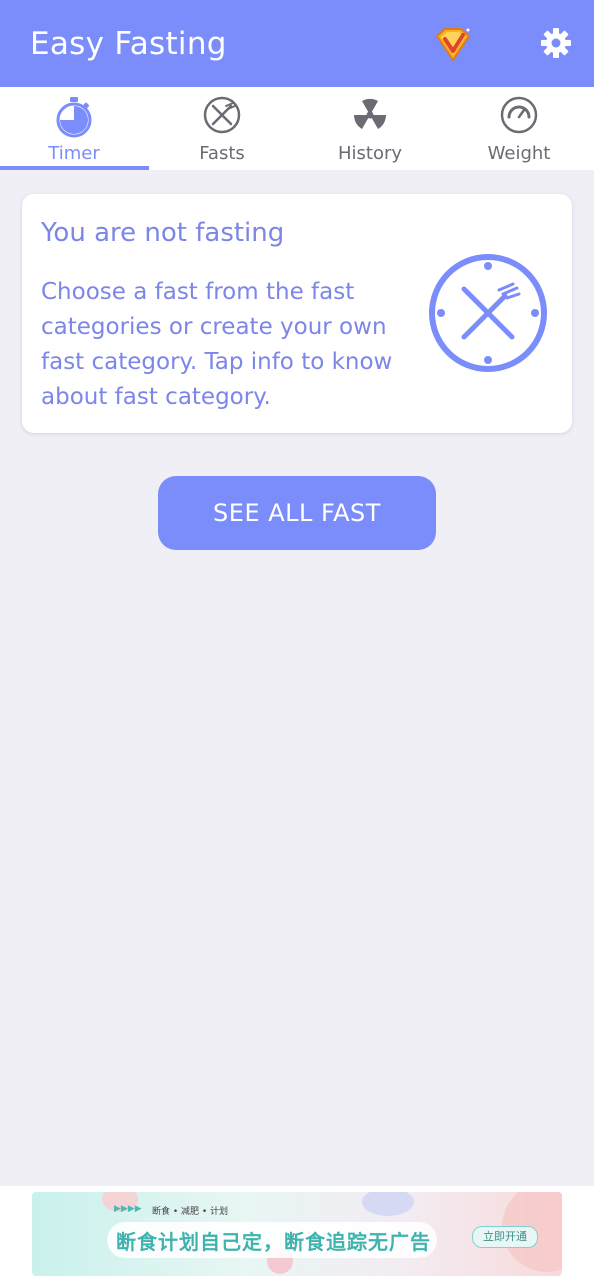 This screenshot has width=594, height=1280. I want to click on ad-tagline: 断食 • 减肥 • 计划, so click(190, 1212).